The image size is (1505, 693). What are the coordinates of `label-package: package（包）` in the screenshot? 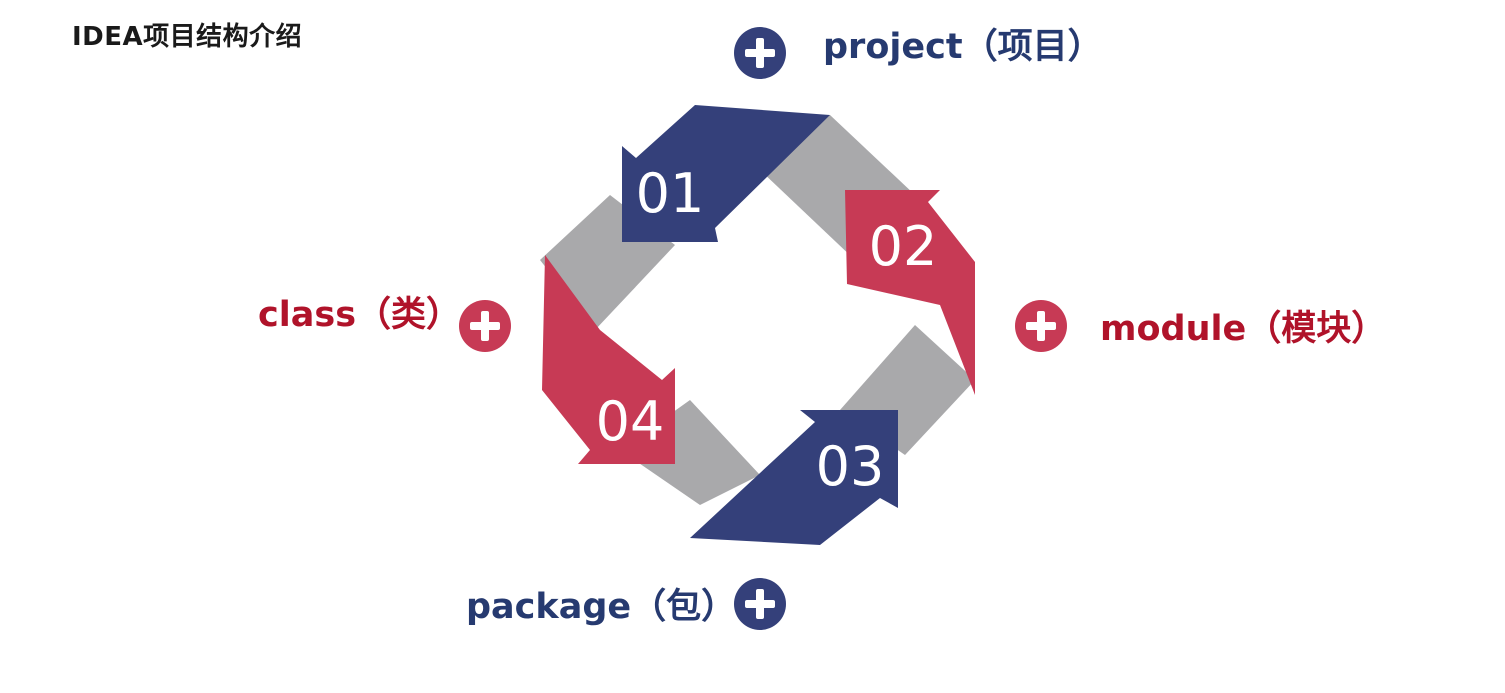 It's located at (601, 607).